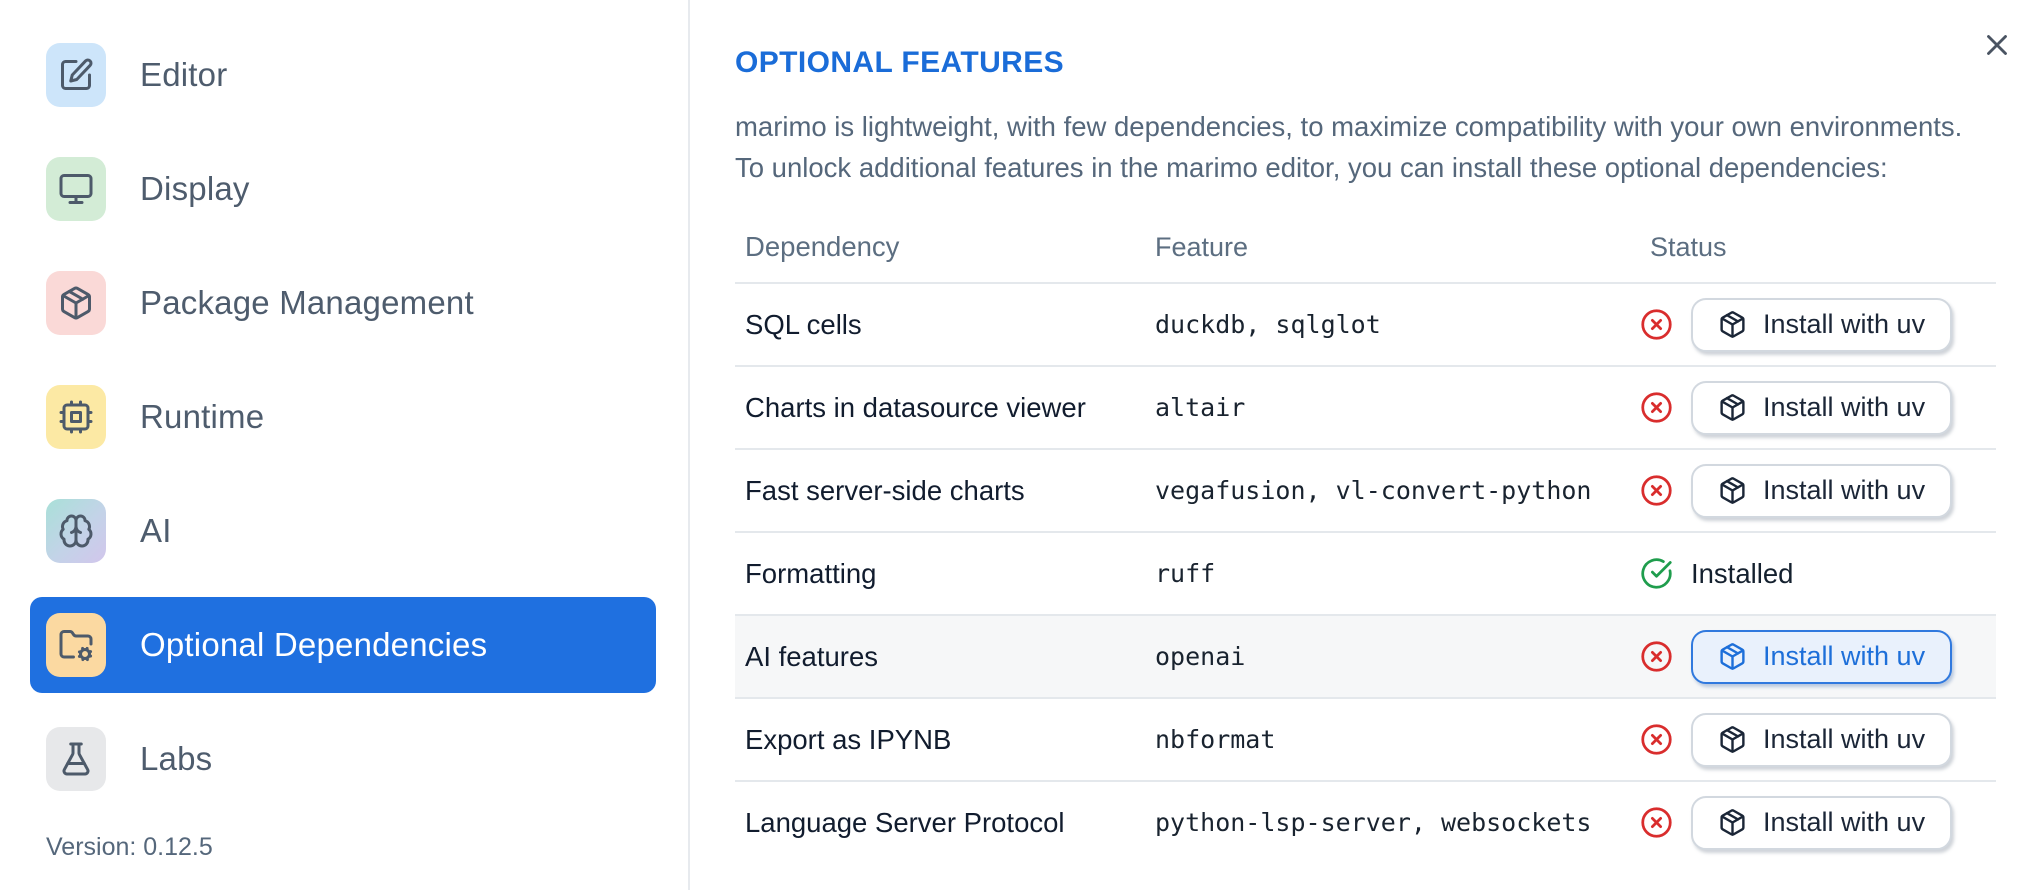  What do you see at coordinates (811, 573) in the screenshot?
I see `dependency-cell: Formatting` at bounding box center [811, 573].